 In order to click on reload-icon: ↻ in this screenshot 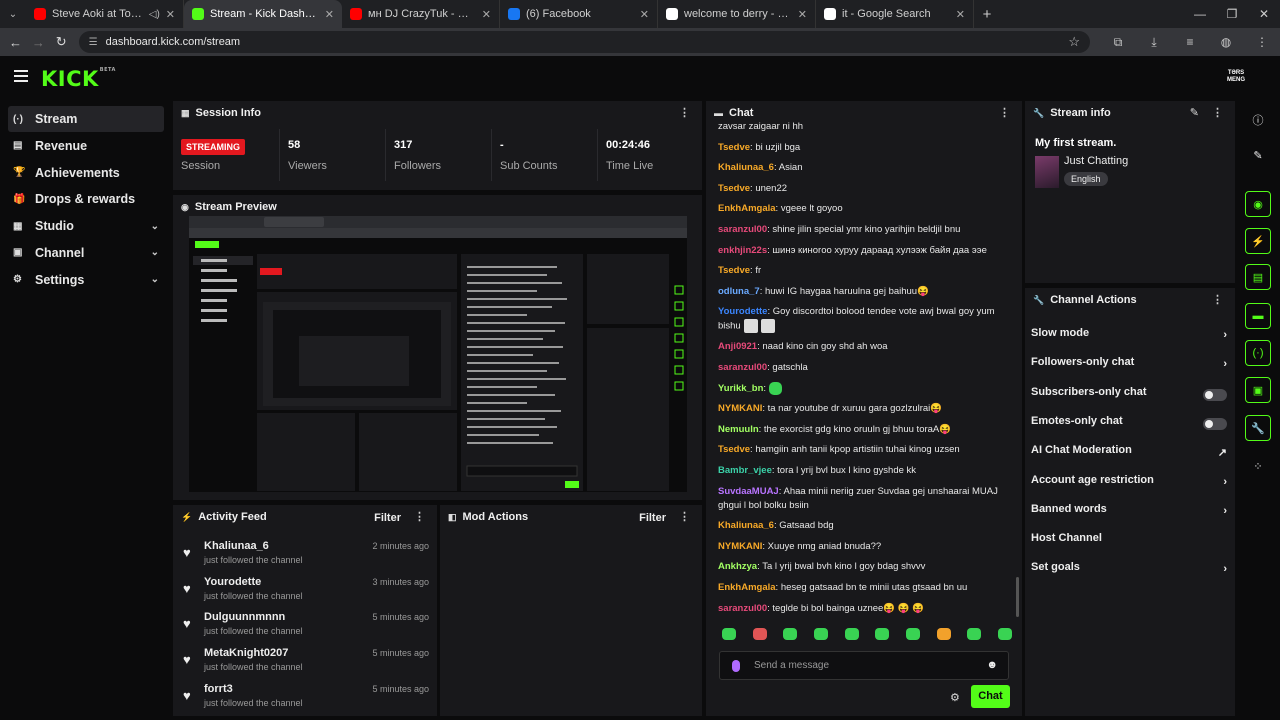, I will do `click(61, 42)`.